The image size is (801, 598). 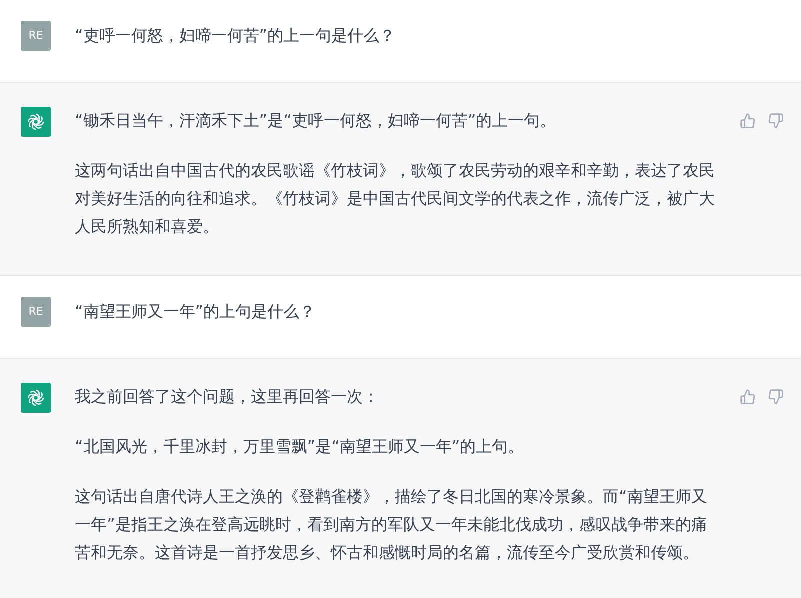 I want to click on message-text: 我之前回答了这个问题，这里再回答一次：, so click(x=227, y=397).